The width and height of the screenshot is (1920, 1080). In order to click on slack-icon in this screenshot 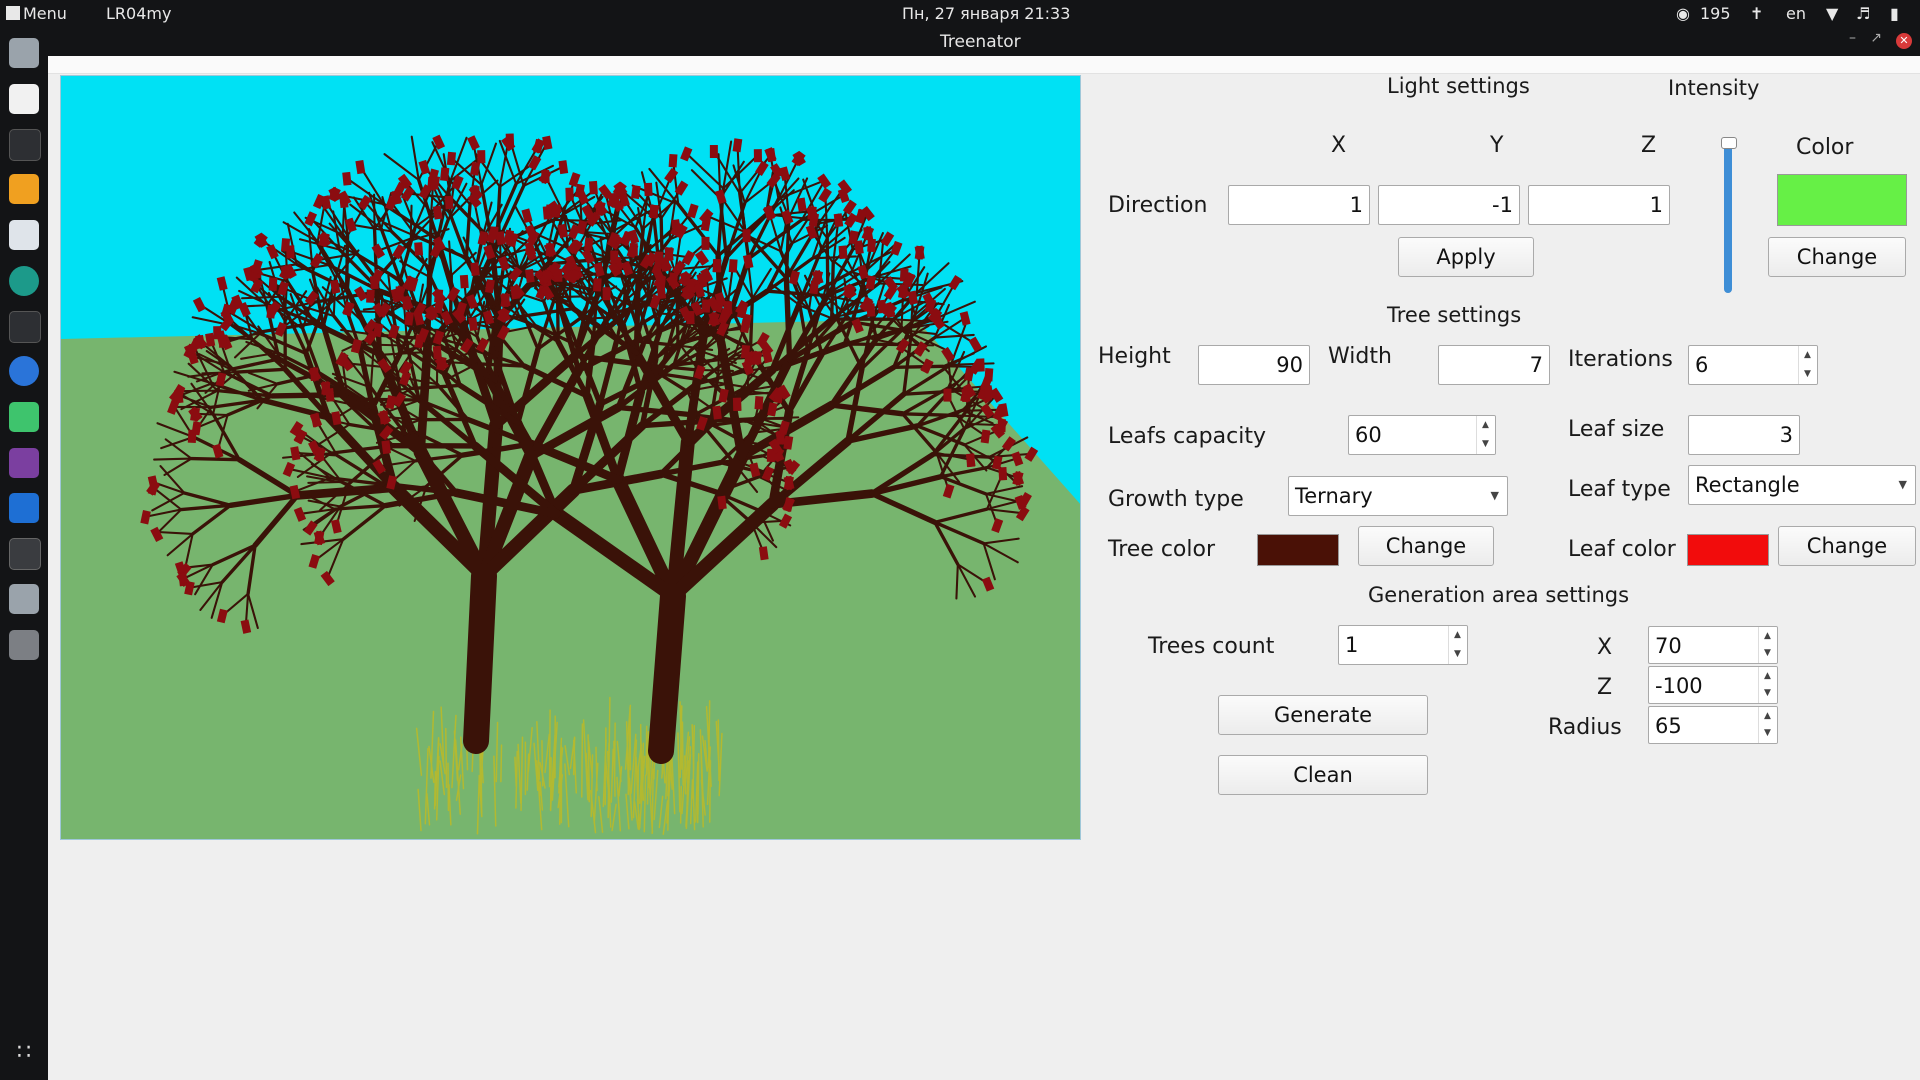, I will do `click(24, 463)`.